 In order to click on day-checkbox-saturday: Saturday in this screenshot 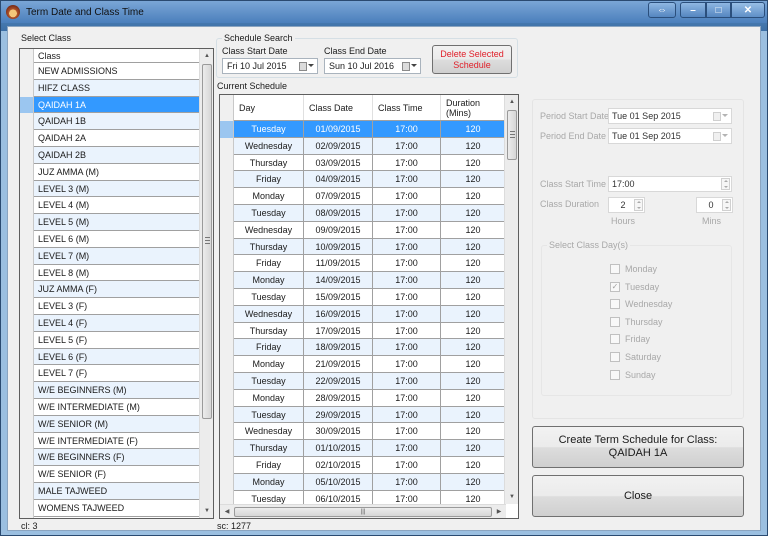, I will do `click(635, 357)`.